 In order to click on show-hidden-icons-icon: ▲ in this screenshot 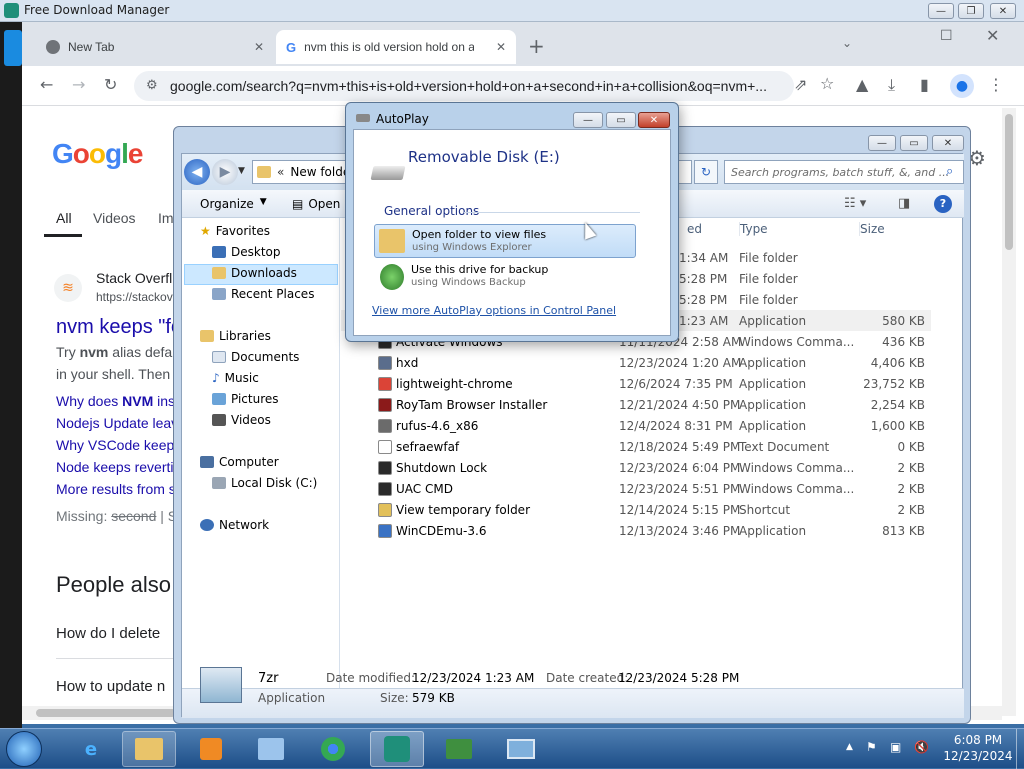, I will do `click(849, 747)`.